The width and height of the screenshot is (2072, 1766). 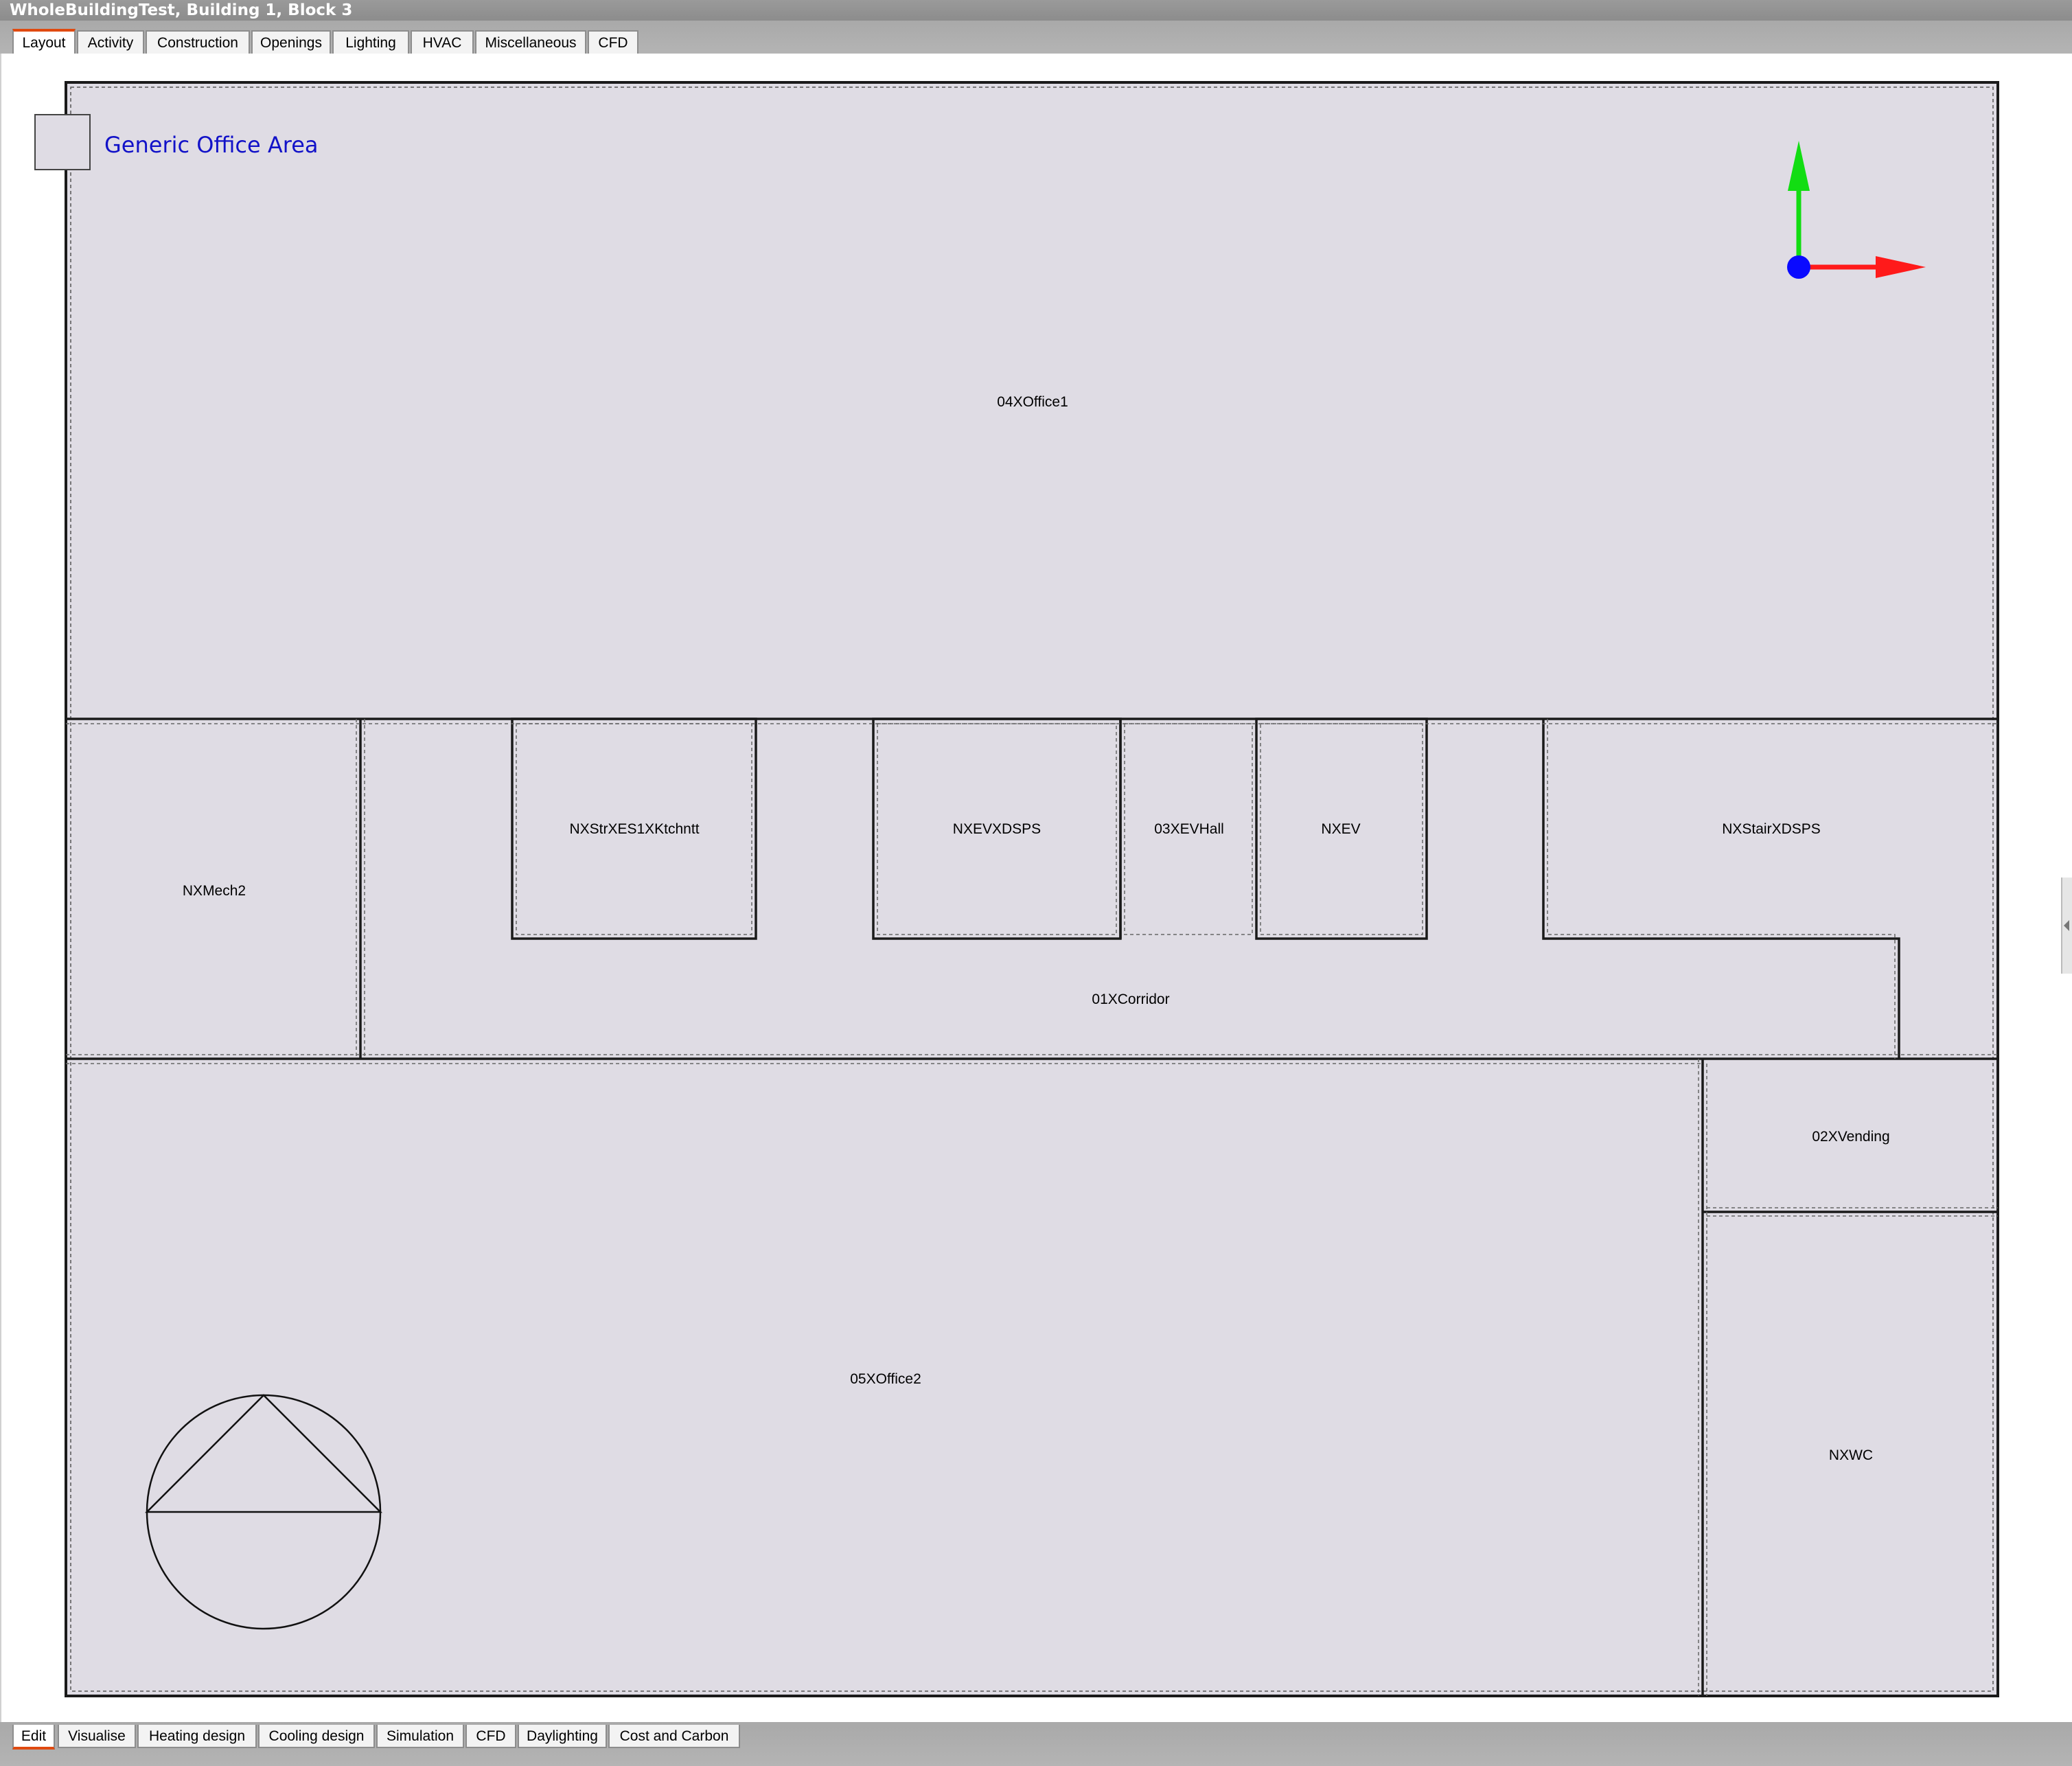 What do you see at coordinates (1771, 829) in the screenshot?
I see `zone-label-nxstairxdsps: NXStairXDSPS` at bounding box center [1771, 829].